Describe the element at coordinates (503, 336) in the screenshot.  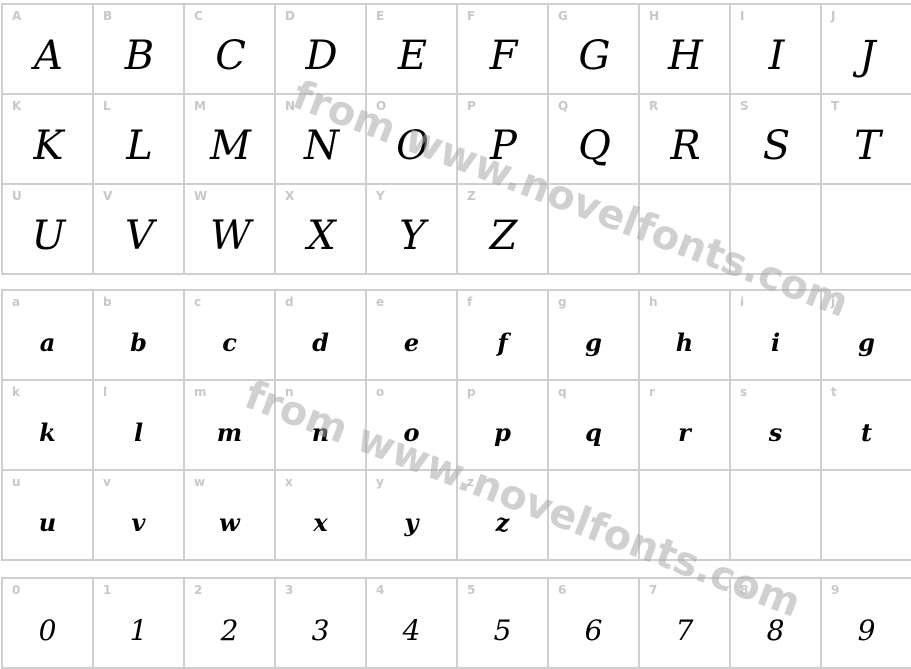
I see `glyph-cell-lowercase-f: ff` at that location.